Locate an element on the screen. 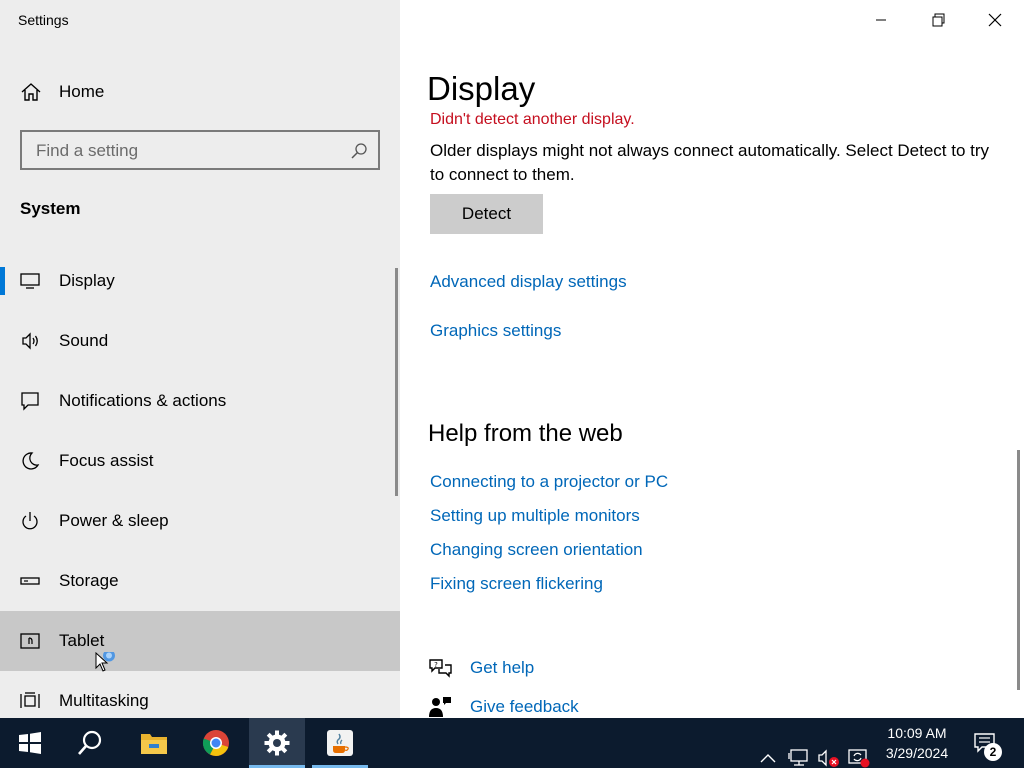 This screenshot has height=768, width=1024. get-help-icon: ? is located at coordinates (440, 668).